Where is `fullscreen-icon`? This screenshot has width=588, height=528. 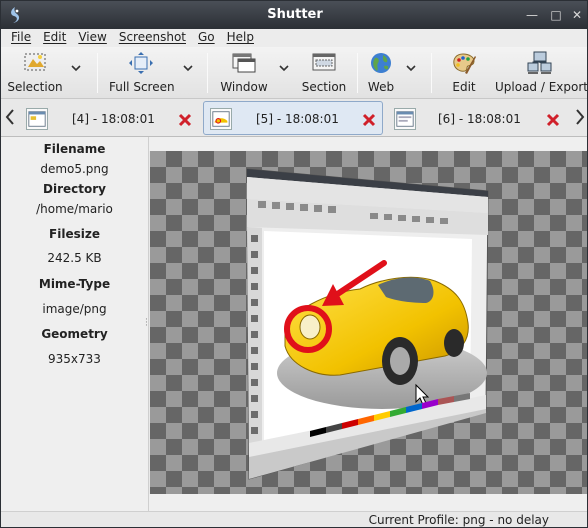
fullscreen-icon is located at coordinates (141, 63).